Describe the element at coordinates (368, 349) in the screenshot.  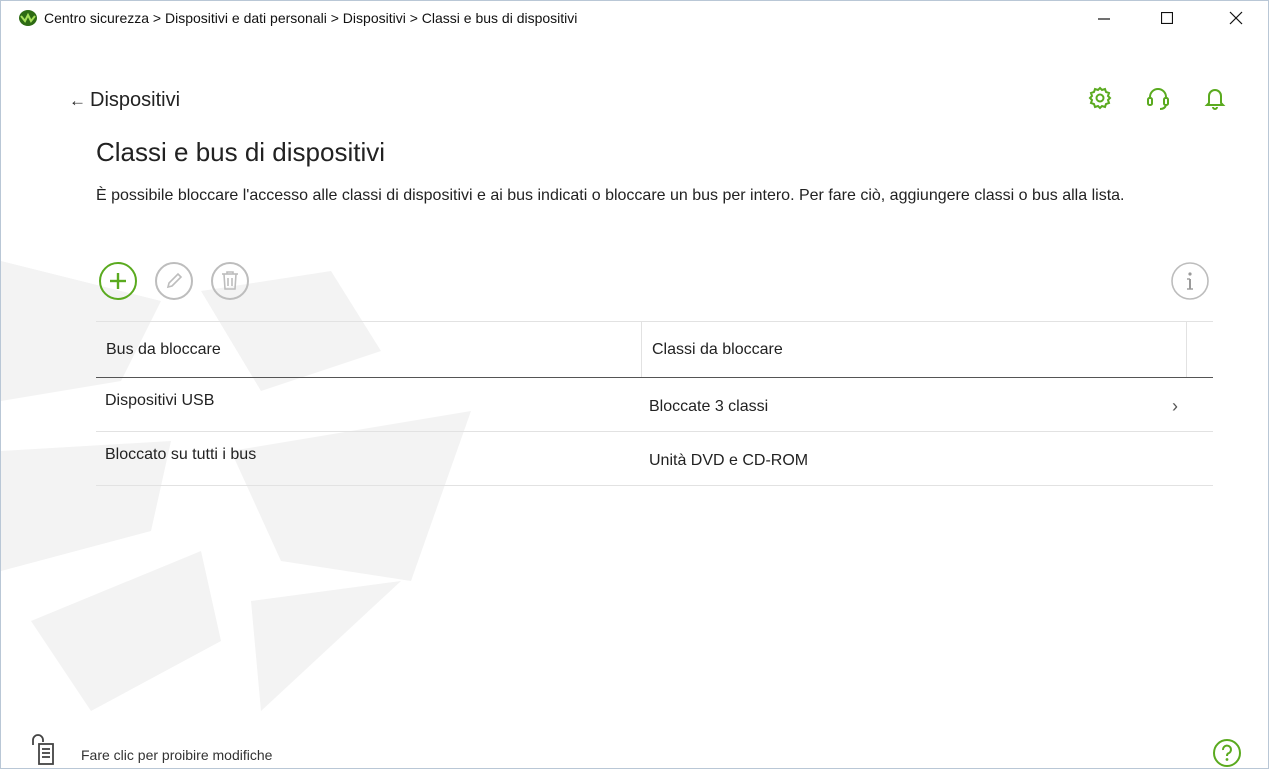
I see `column-header-bus: Bus da bloccare` at that location.